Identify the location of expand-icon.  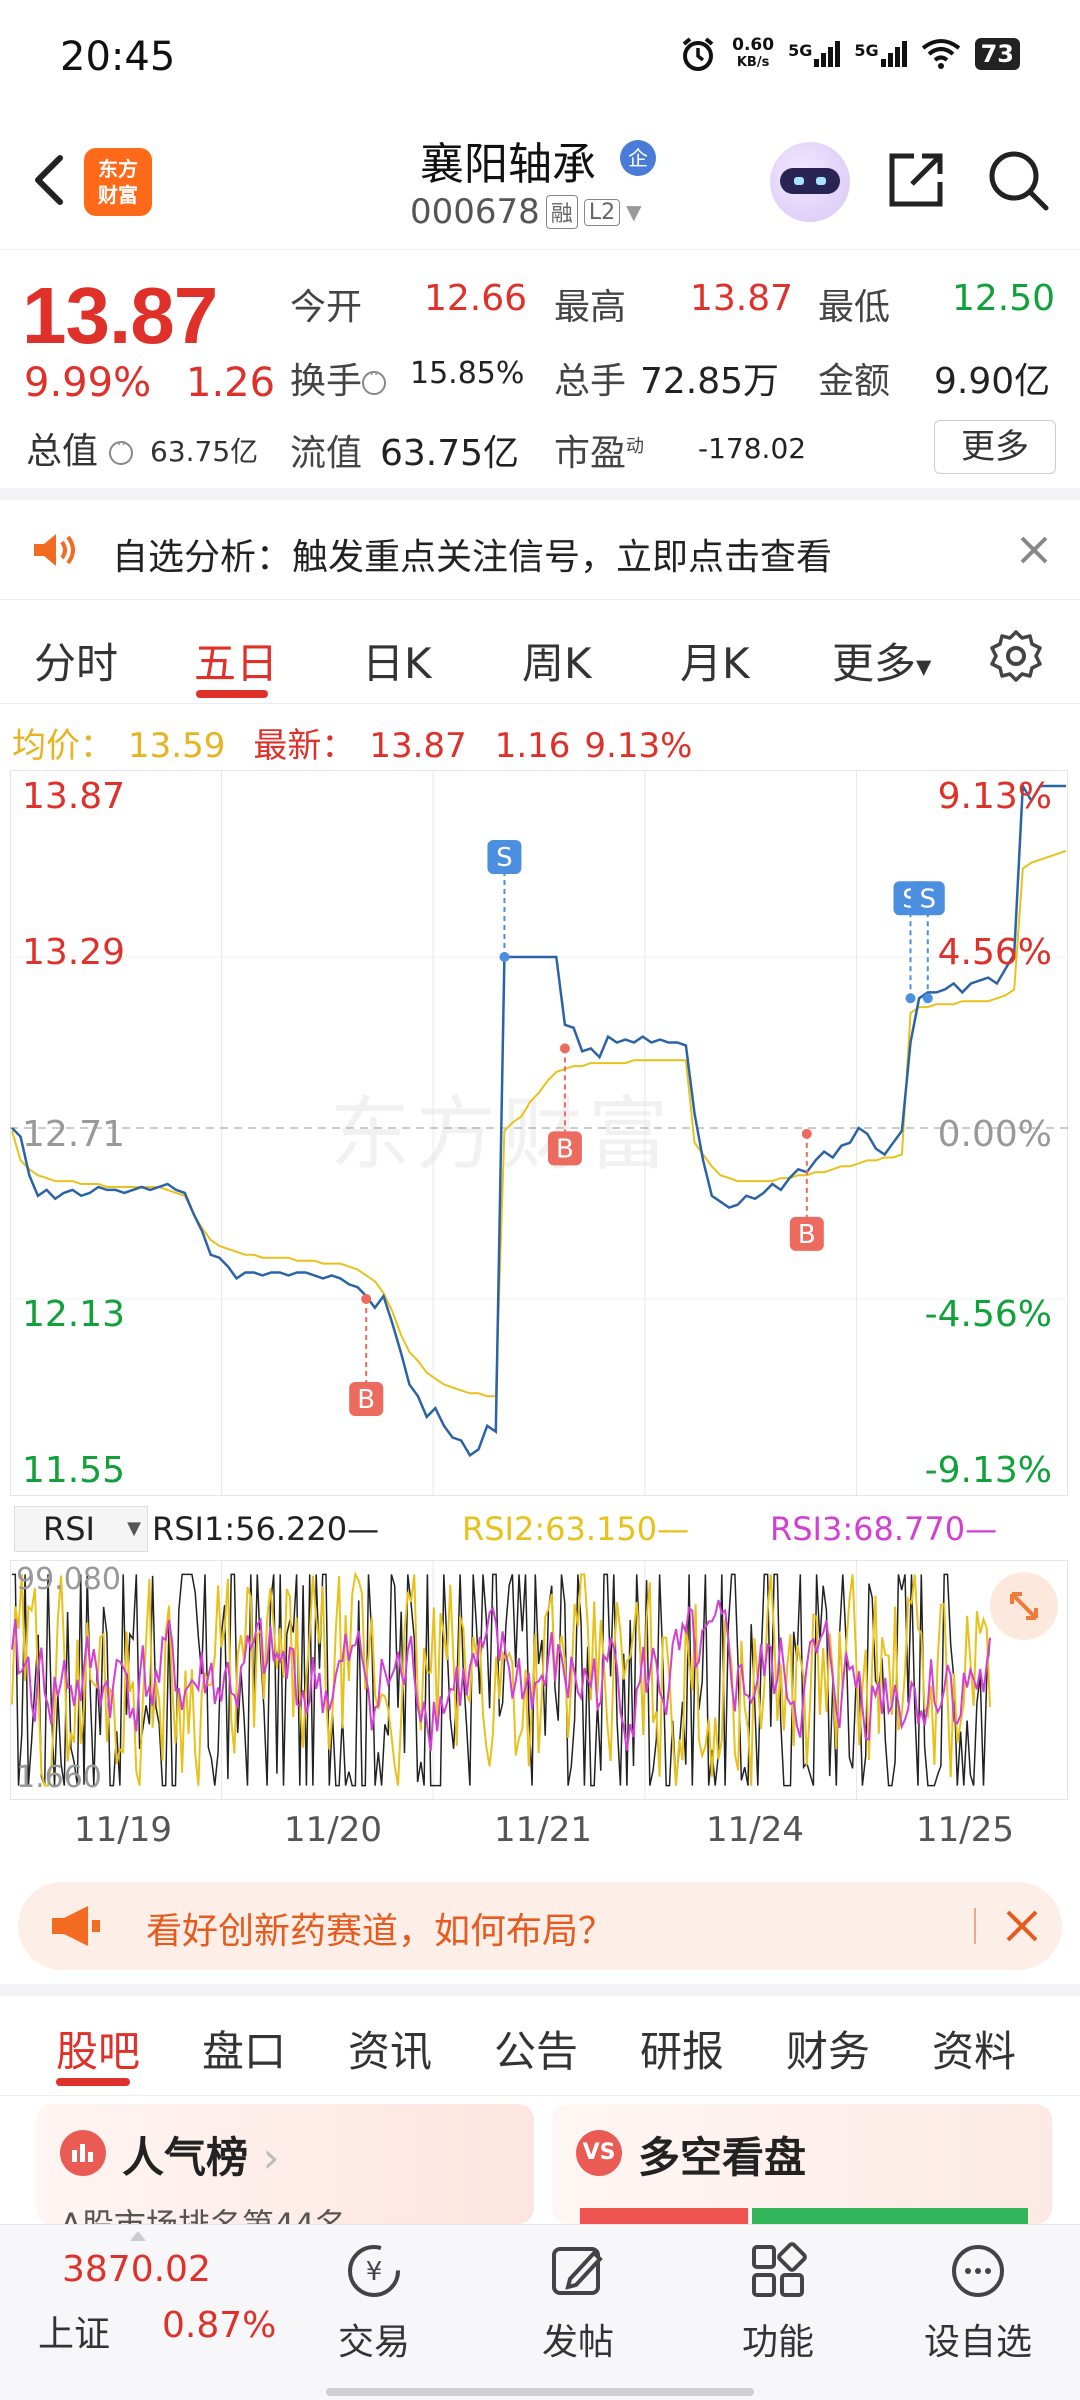
(1024, 1606).